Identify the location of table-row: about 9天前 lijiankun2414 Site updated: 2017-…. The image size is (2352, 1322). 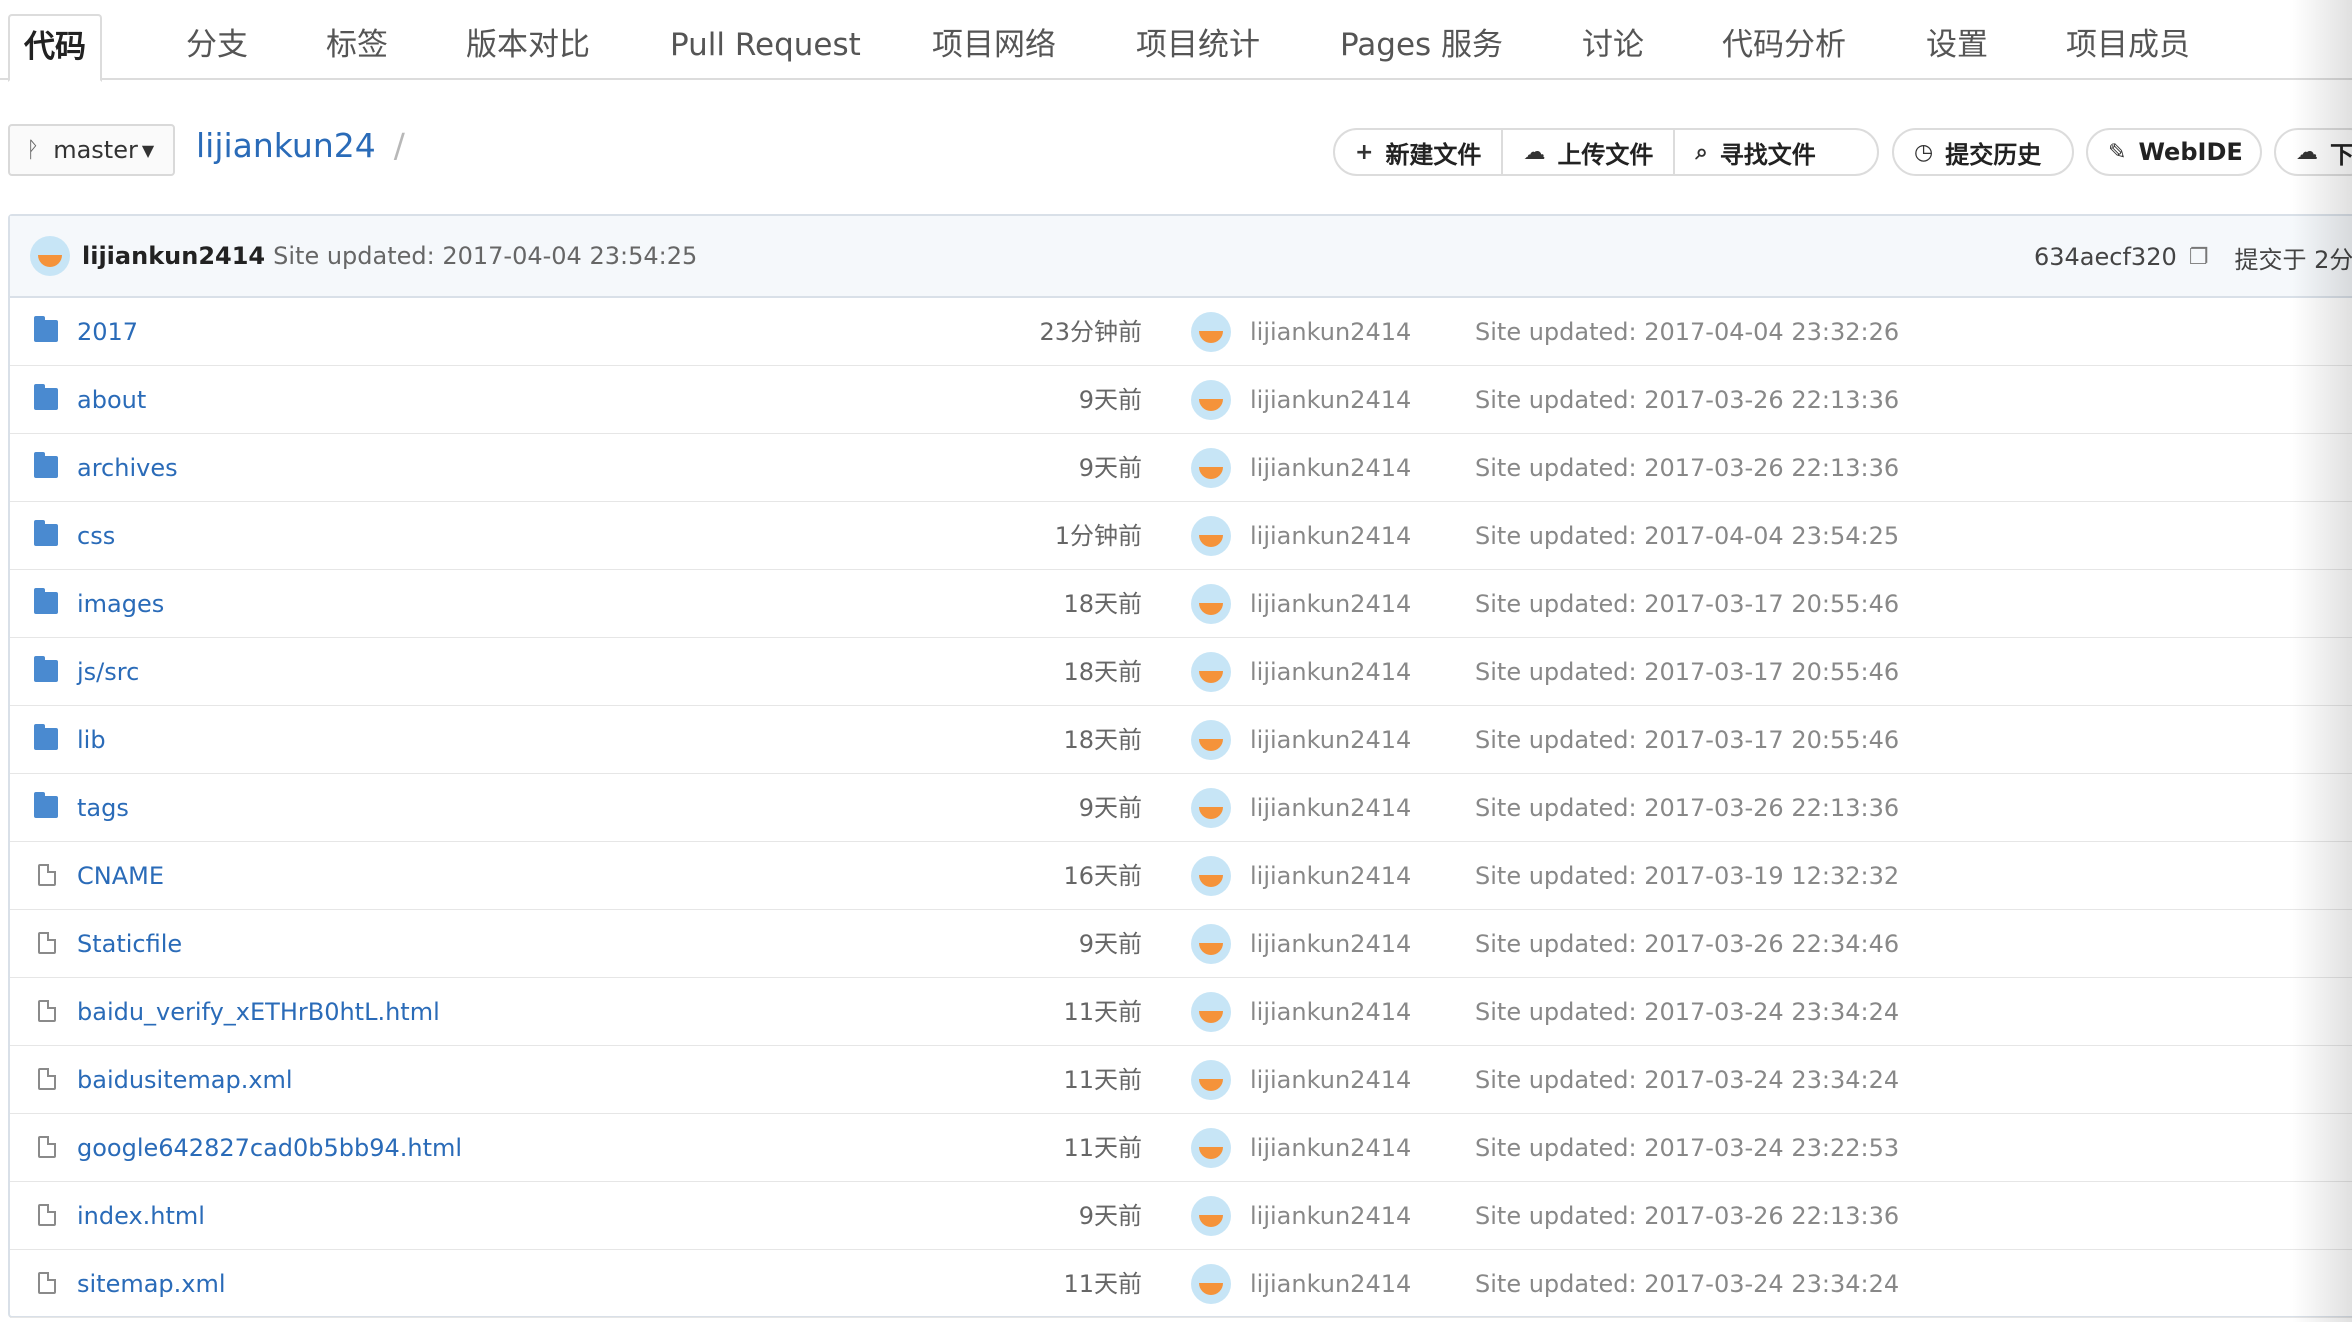
(1181, 400).